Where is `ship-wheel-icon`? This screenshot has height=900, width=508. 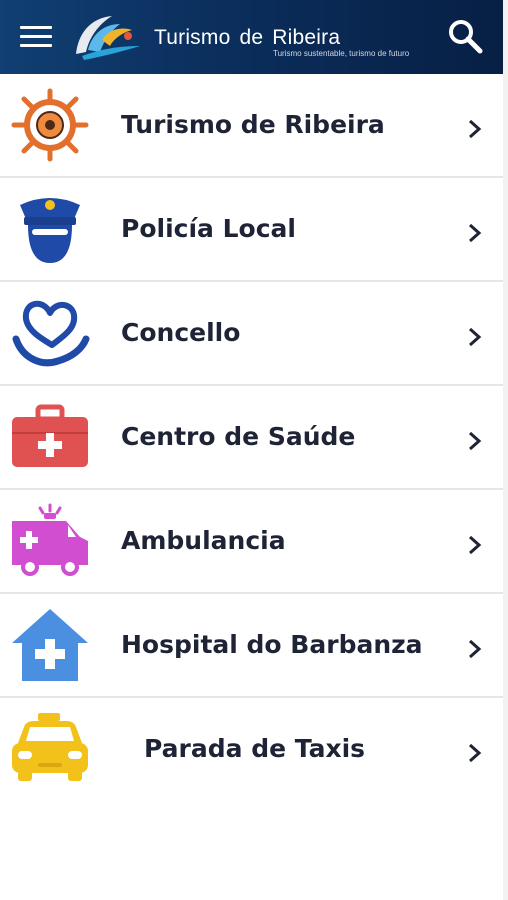 ship-wheel-icon is located at coordinates (50, 125).